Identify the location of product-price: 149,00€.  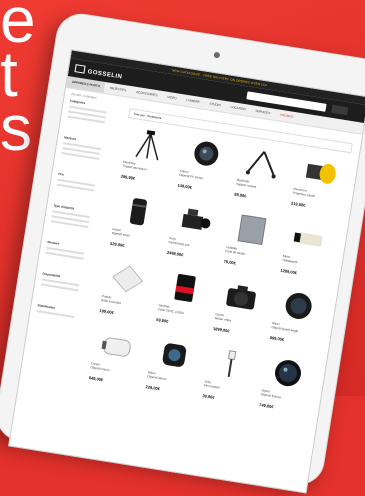
(185, 186).